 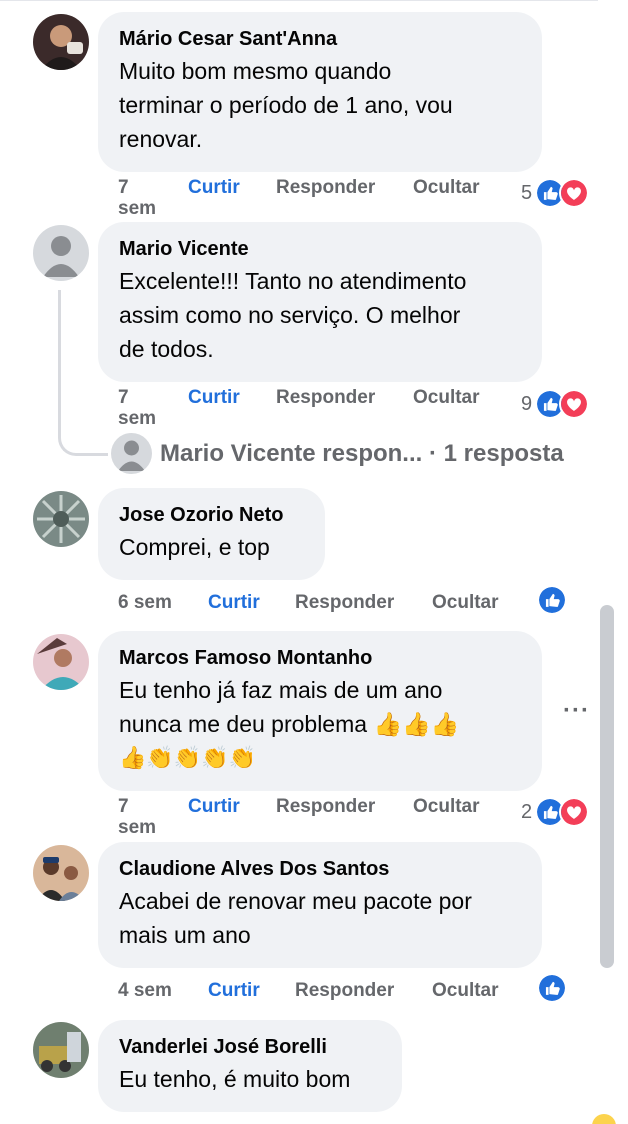 I want to click on comment-time: 6 sem, so click(x=145, y=603).